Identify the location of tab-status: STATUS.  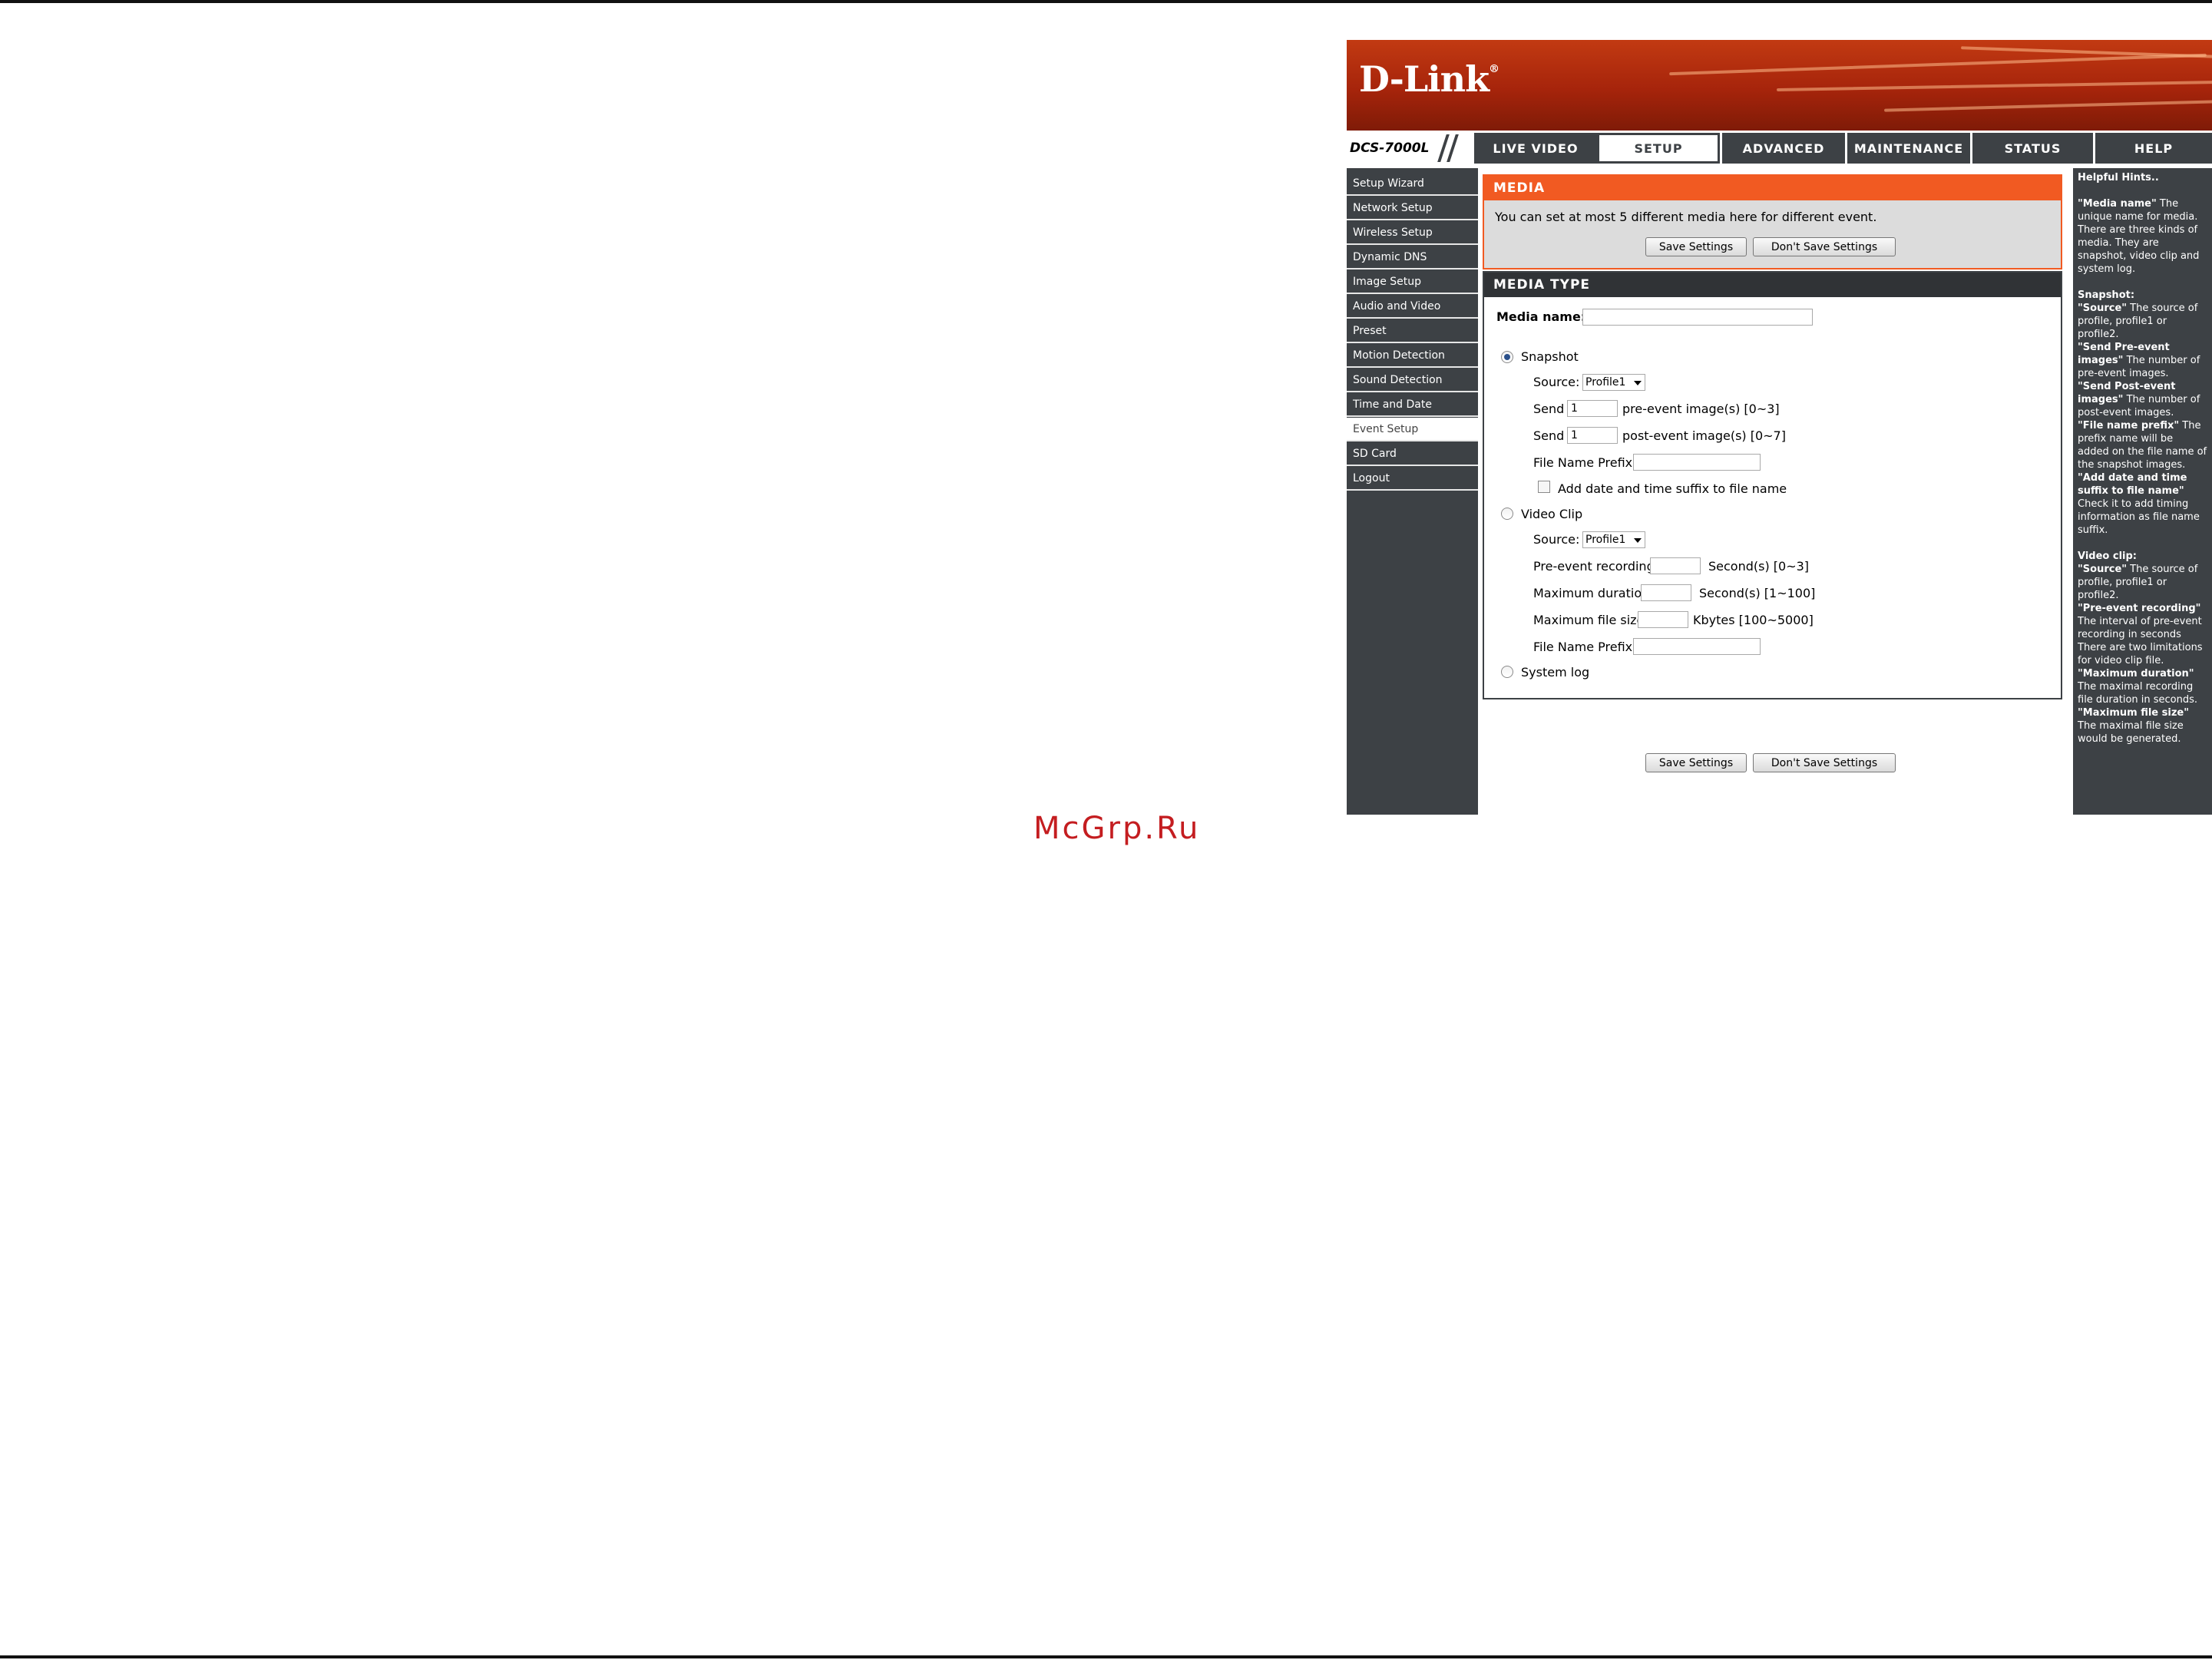
(2032, 148).